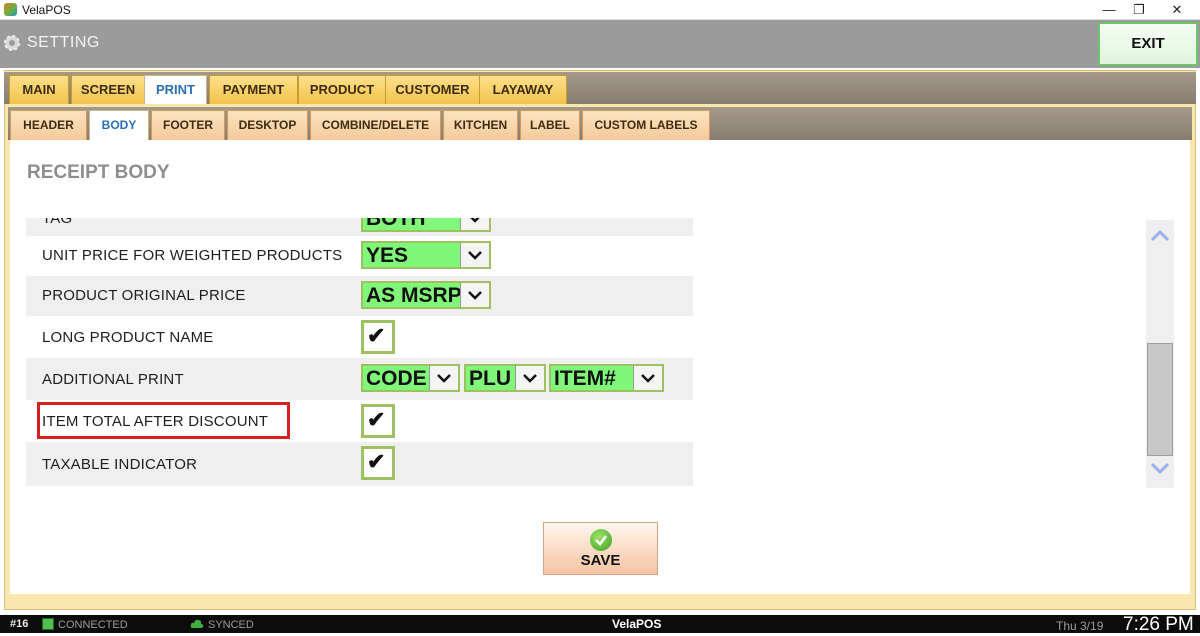 This screenshot has height=636, width=1200. Describe the element at coordinates (1080, 626) in the screenshot. I see `status-date: Thu 3/19` at that location.